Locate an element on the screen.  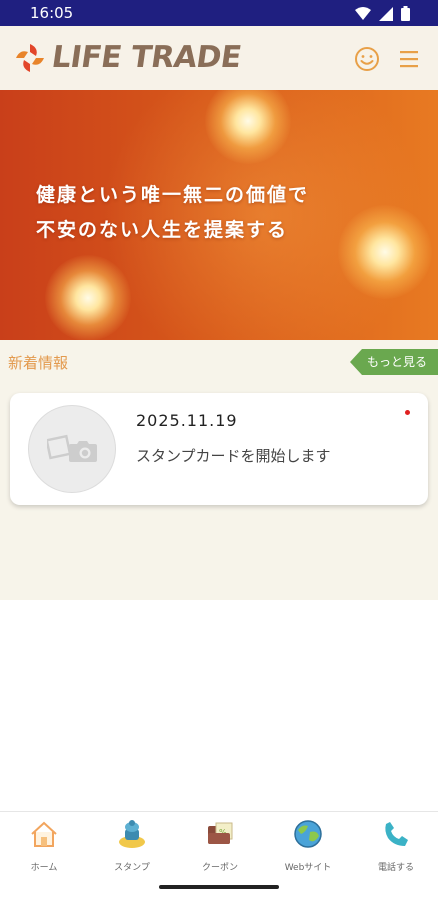
battery-icon is located at coordinates (405, 13).